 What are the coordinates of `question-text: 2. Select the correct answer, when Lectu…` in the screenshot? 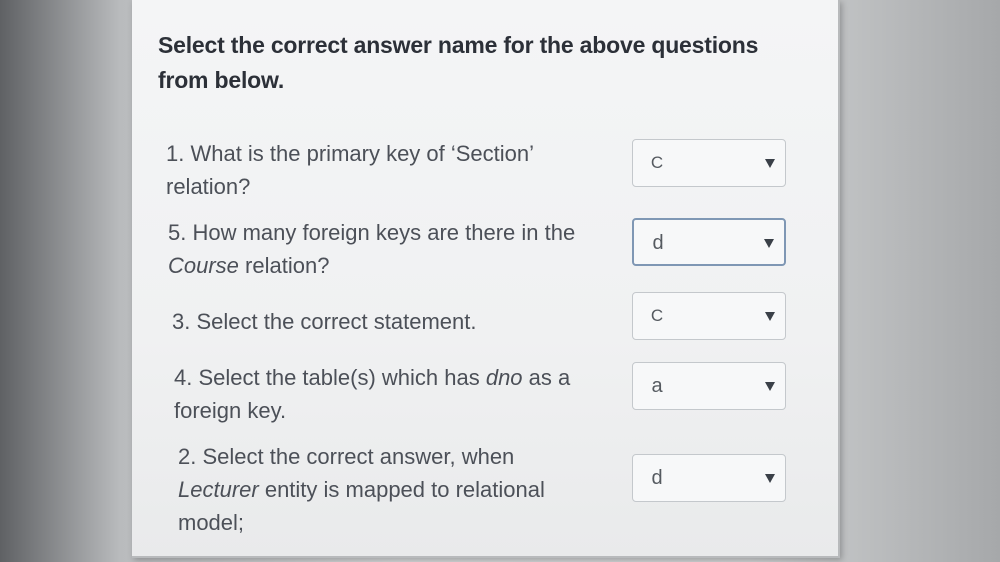 It's located at (378, 489).